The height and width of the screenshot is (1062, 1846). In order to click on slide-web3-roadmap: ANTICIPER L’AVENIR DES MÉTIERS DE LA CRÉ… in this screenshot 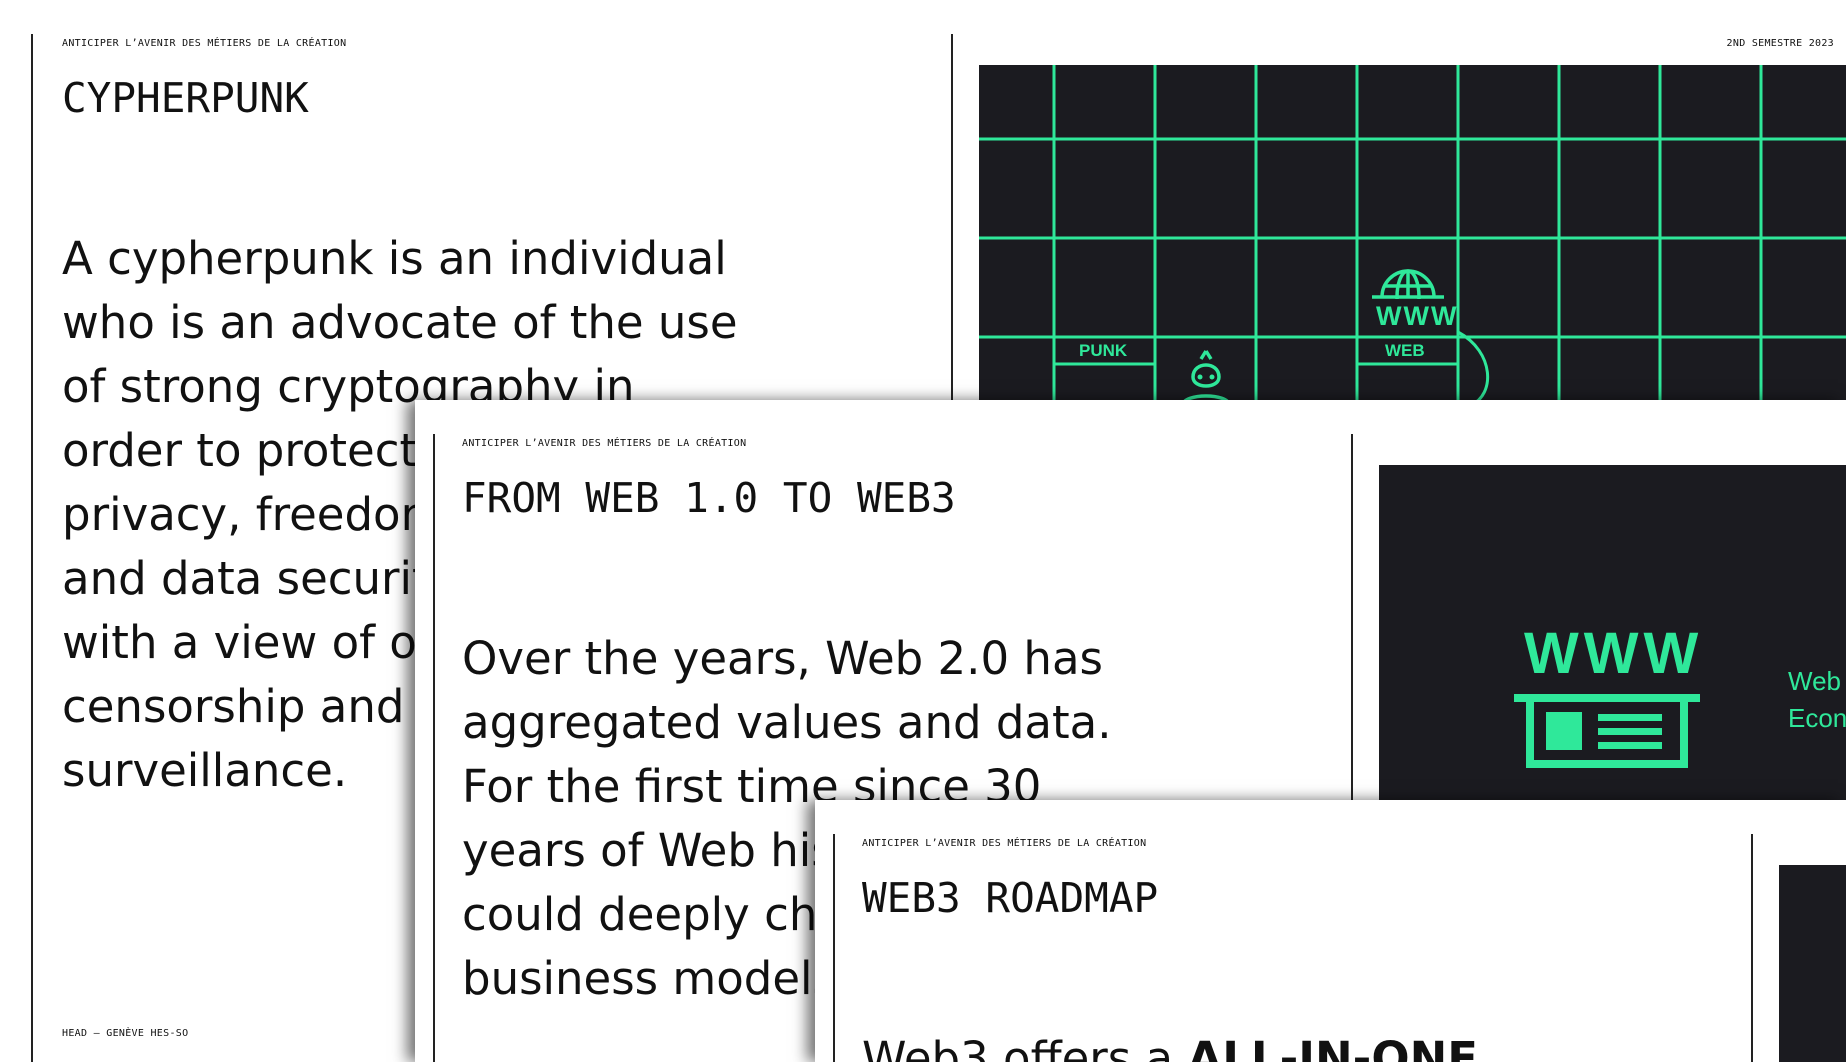, I will do `click(1330, 931)`.